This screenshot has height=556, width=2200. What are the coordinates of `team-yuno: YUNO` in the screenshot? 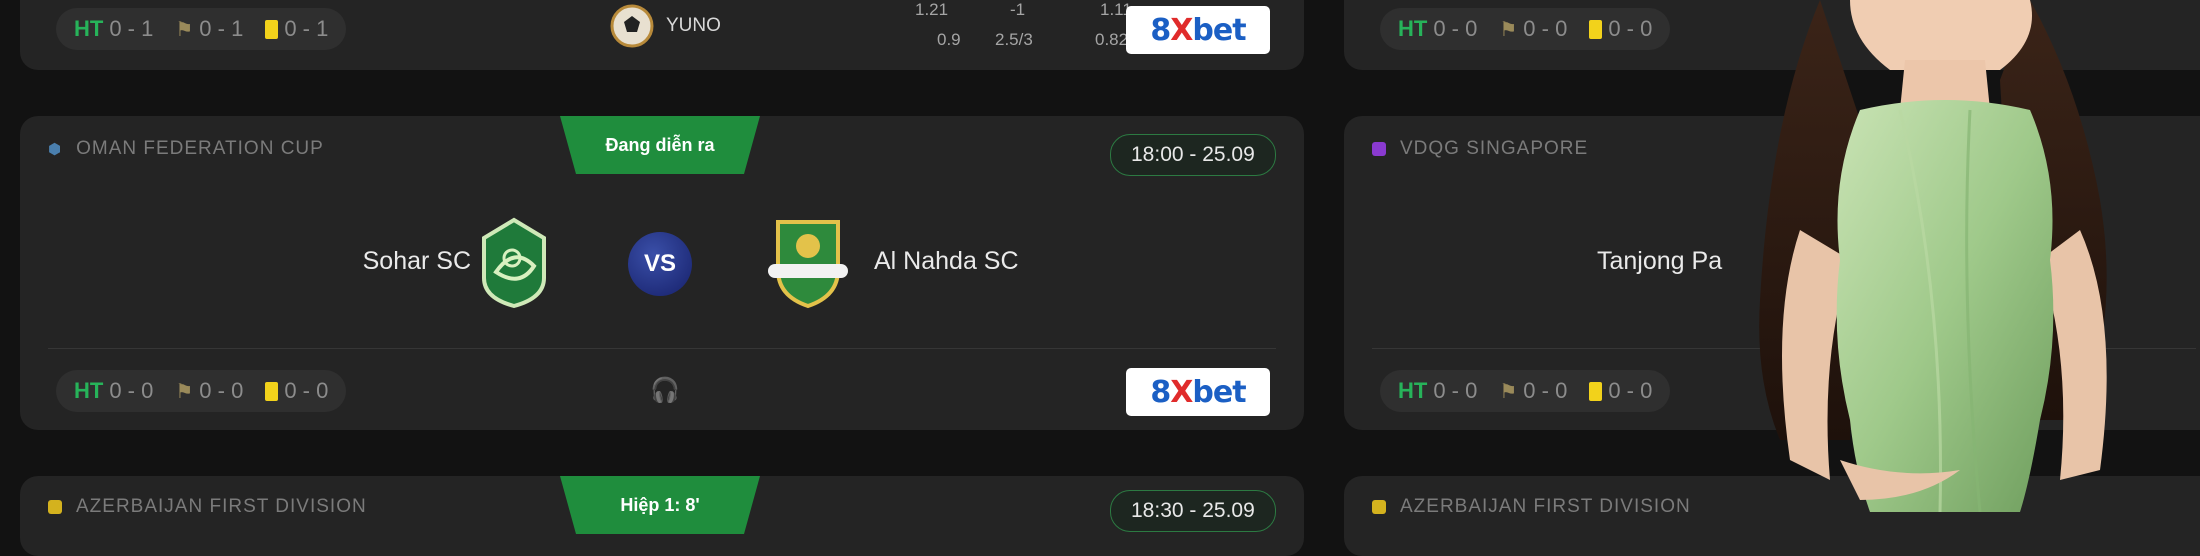 It's located at (665, 26).